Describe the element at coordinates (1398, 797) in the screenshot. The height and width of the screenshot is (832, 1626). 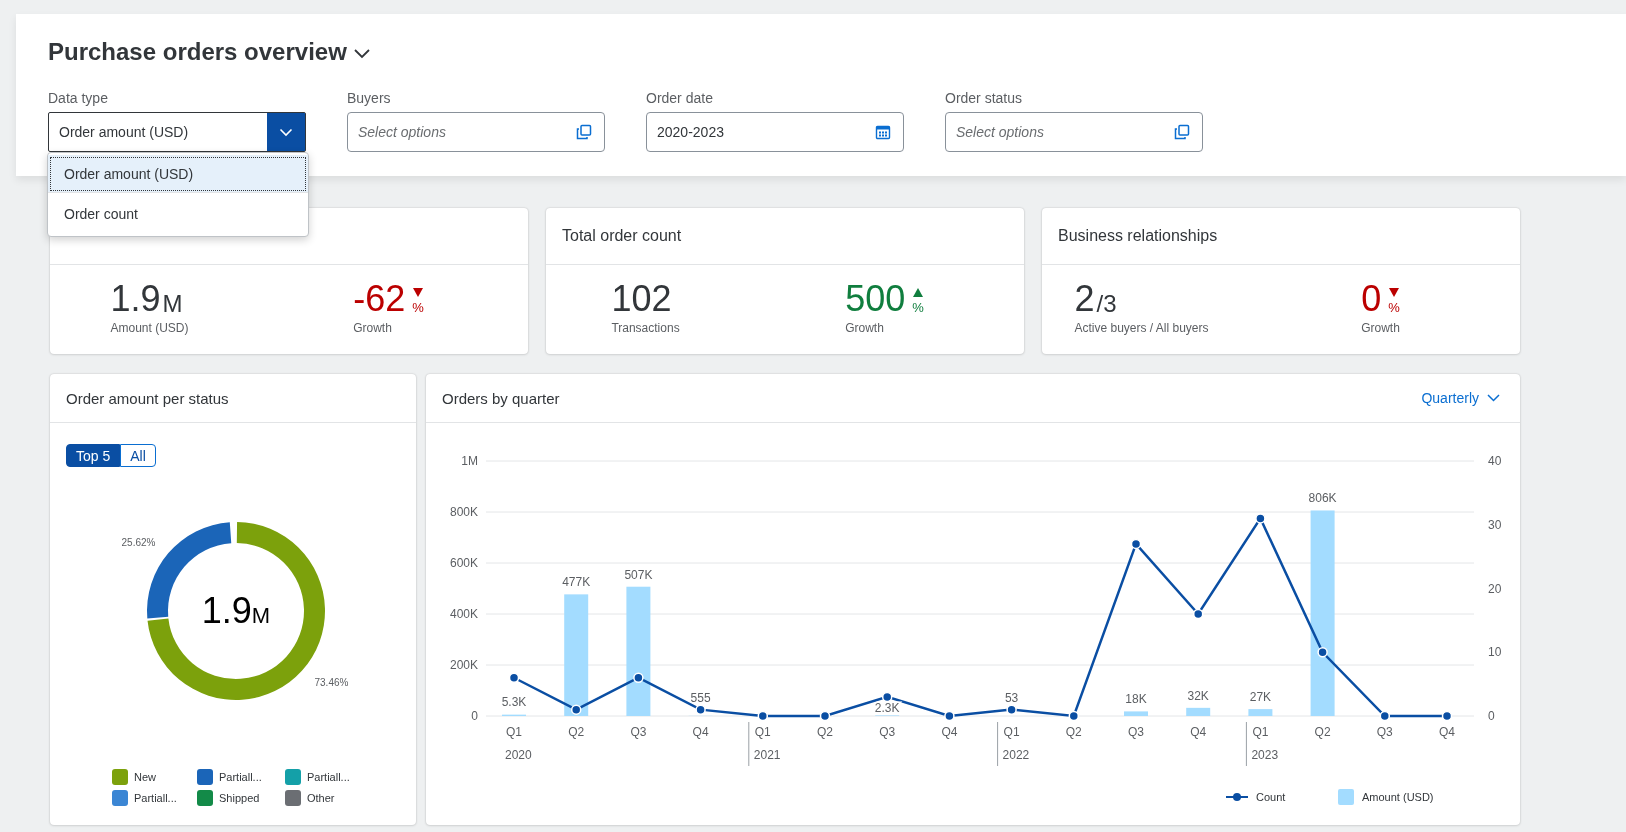
I see `legend-label: Amount (USD)` at that location.